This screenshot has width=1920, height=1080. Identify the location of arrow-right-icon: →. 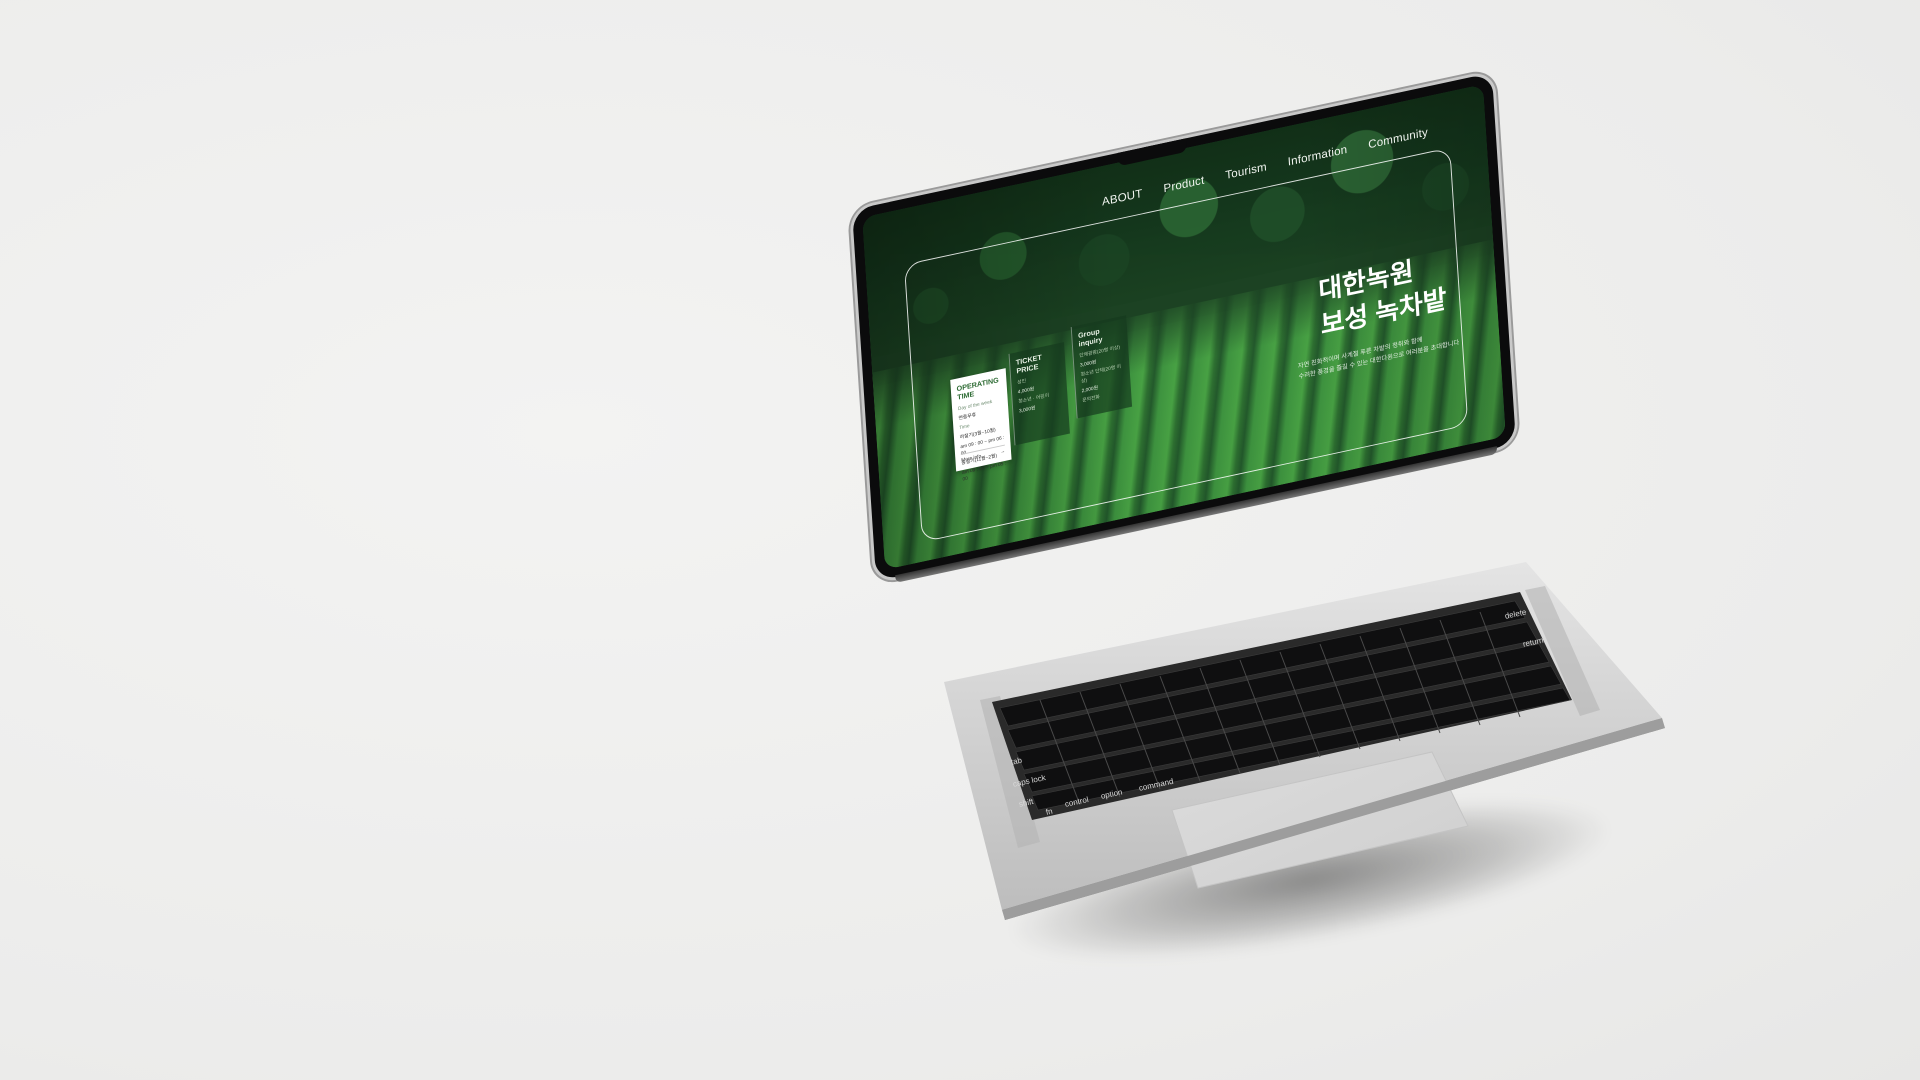
(1003, 452).